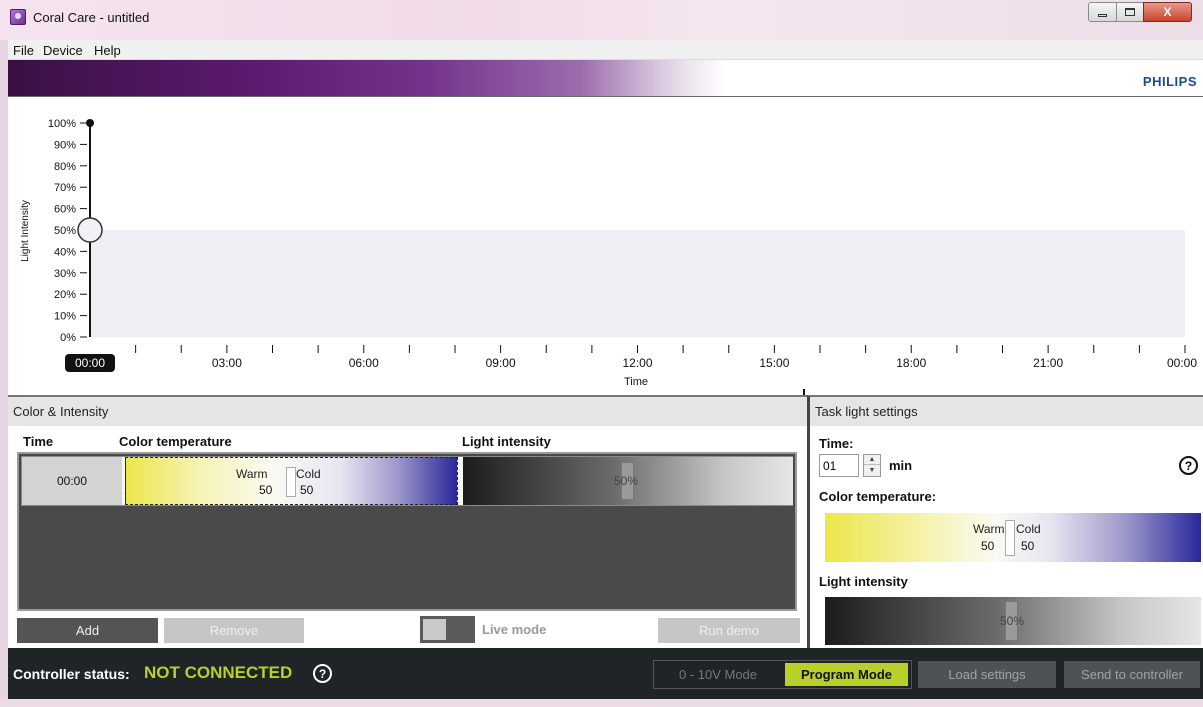 This screenshot has height=707, width=1203. Describe the element at coordinates (1132, 674) in the screenshot. I see `send-to-controller-button: Send to controller` at that location.